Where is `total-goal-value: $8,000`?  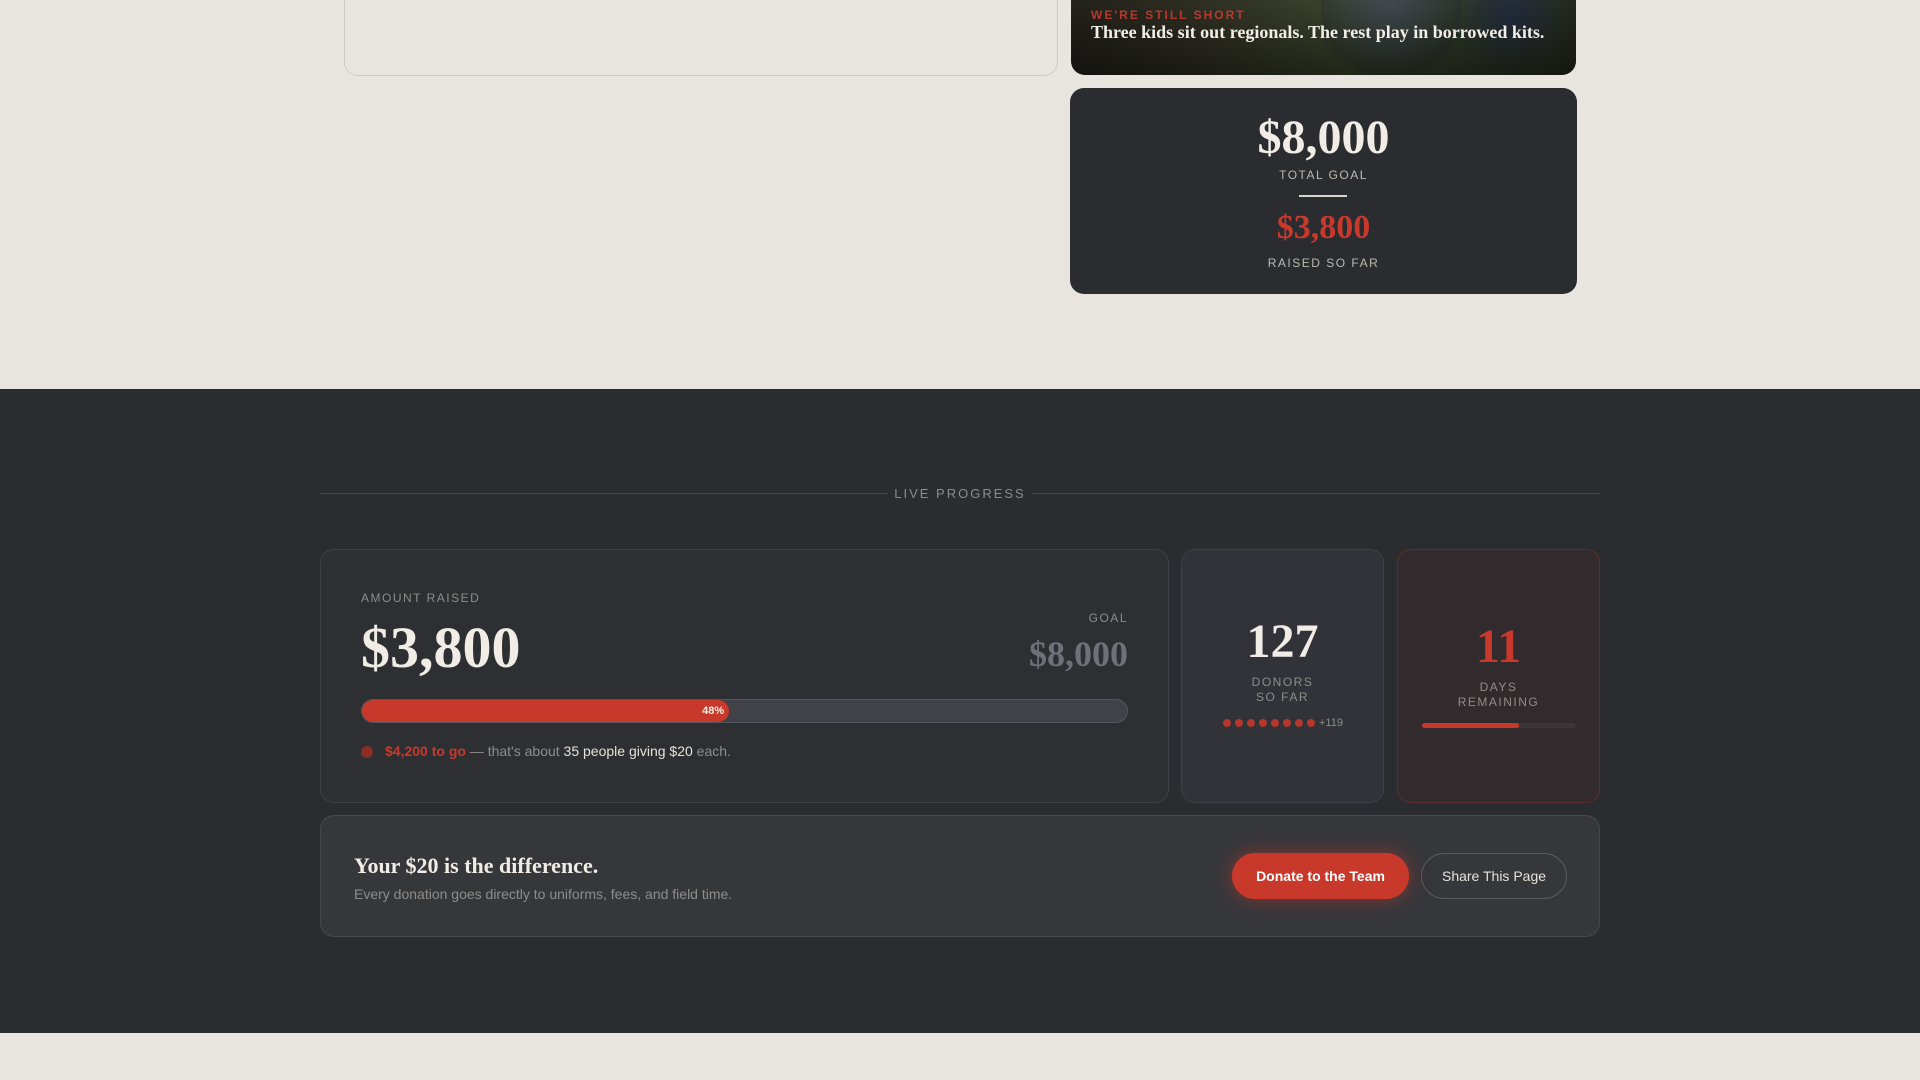 total-goal-value: $8,000 is located at coordinates (1323, 137).